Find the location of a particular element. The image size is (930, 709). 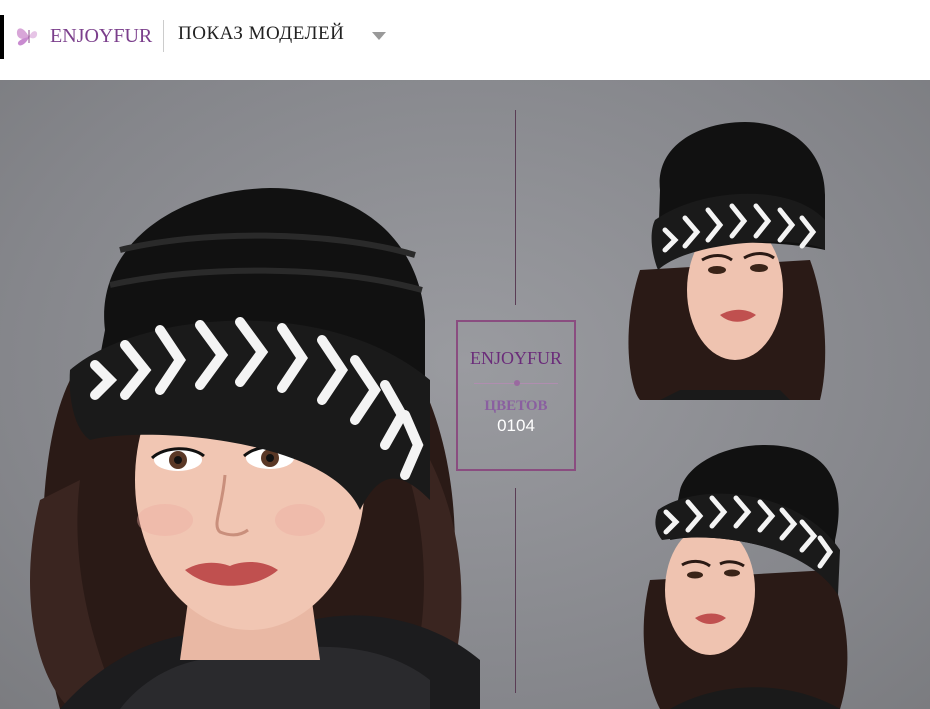

model-photo-side is located at coordinates (750, 569).